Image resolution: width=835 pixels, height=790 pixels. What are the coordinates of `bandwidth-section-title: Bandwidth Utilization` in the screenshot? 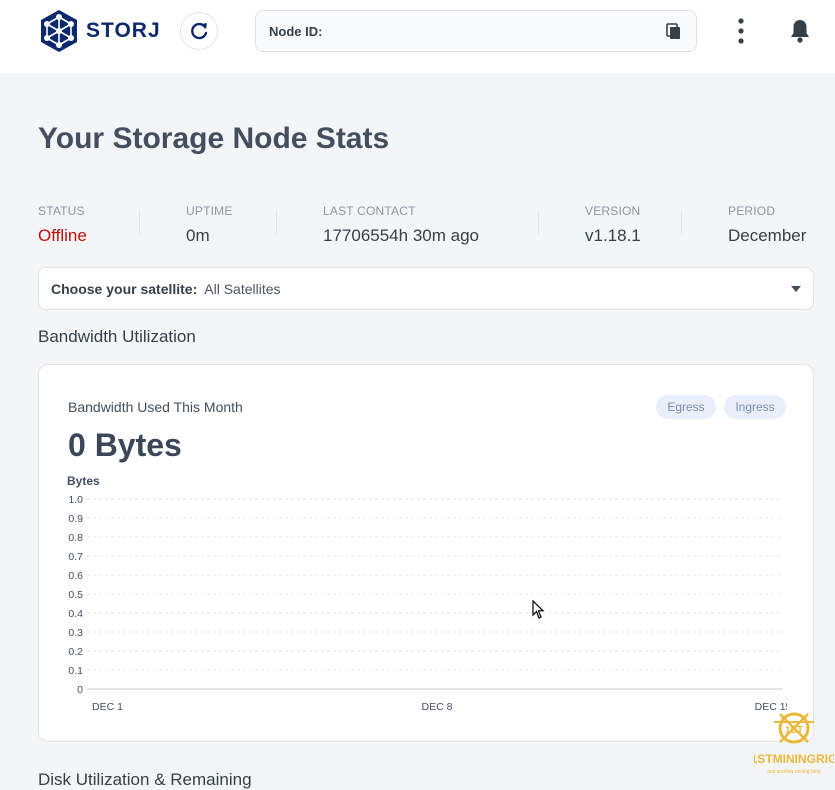 It's located at (117, 336).